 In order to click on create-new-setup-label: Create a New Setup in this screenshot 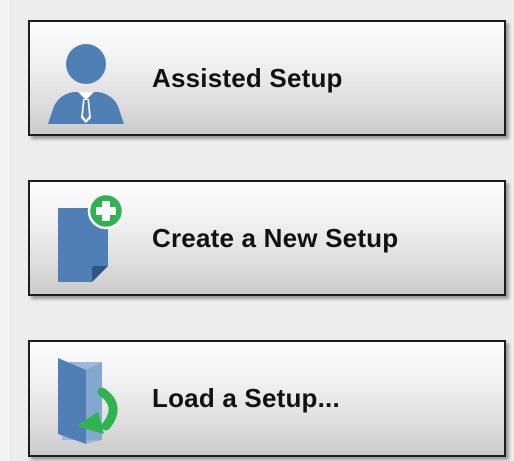, I will do `click(275, 237)`.